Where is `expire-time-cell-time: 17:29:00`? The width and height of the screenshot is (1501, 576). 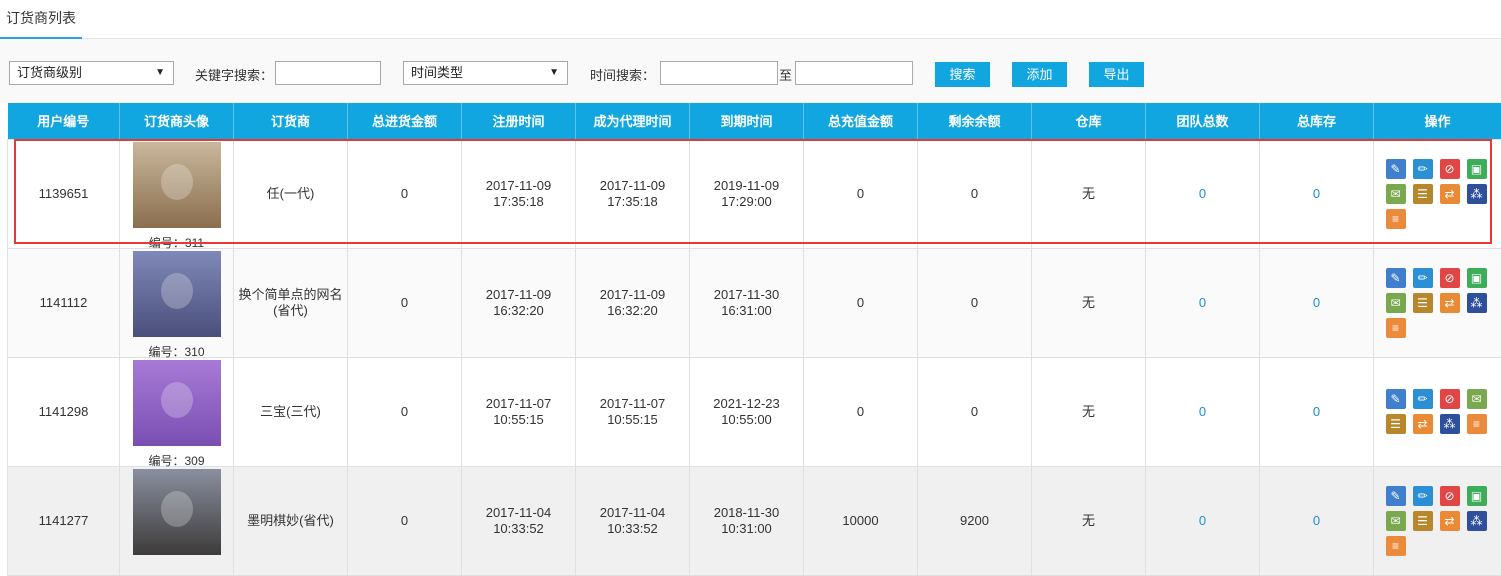
expire-time-cell-time: 17:29:00 is located at coordinates (746, 202).